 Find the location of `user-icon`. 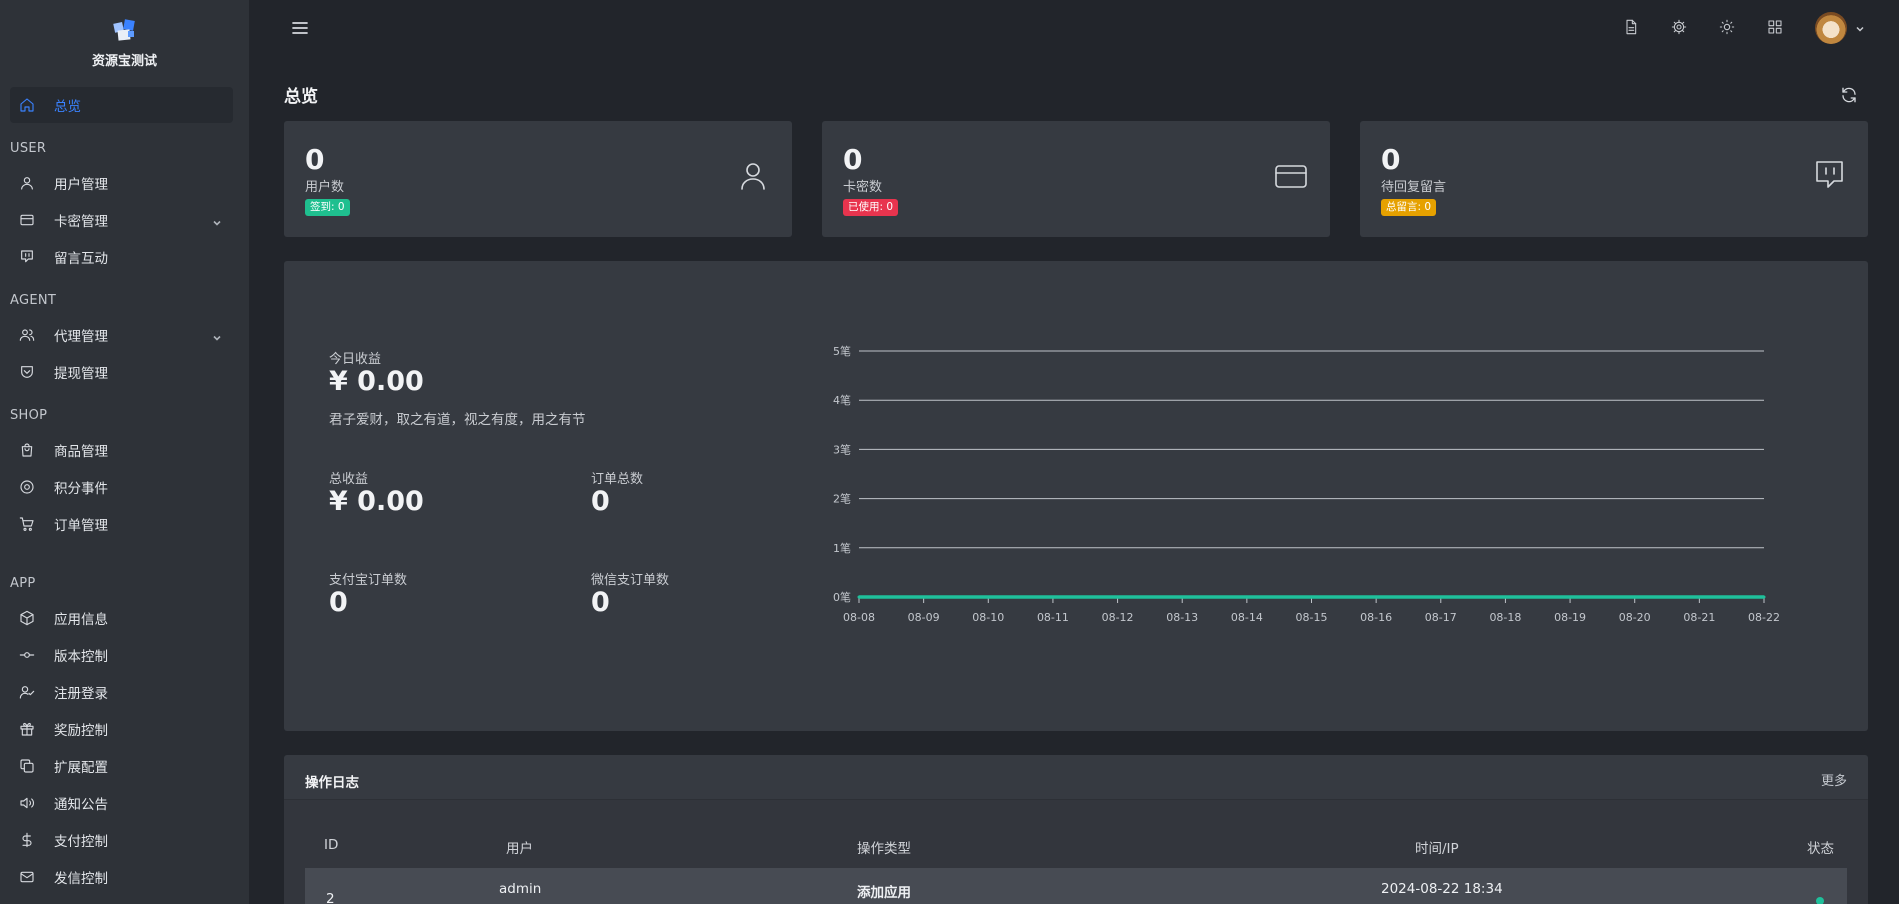

user-icon is located at coordinates (753, 176).